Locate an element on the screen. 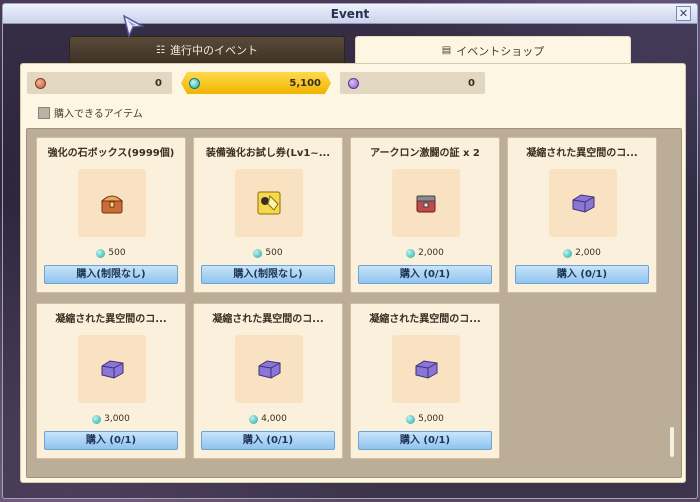  ticket-icon is located at coordinates (269, 203).